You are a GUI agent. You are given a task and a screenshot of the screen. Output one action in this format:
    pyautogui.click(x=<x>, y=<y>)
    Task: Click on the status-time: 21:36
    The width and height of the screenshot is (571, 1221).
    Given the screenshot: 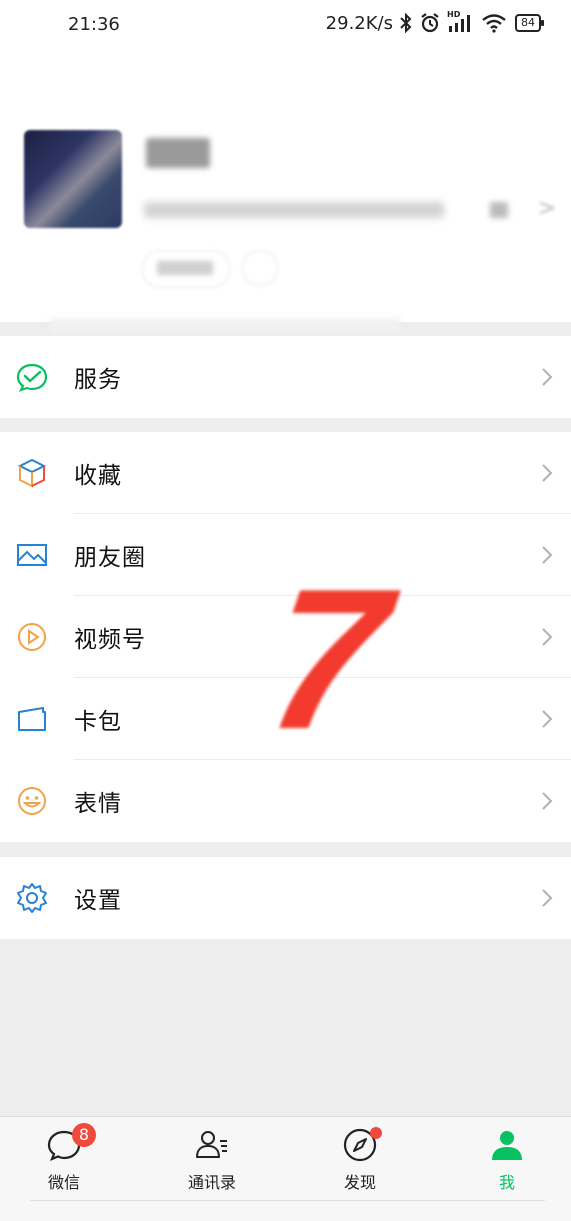 What is the action you would take?
    pyautogui.click(x=94, y=24)
    